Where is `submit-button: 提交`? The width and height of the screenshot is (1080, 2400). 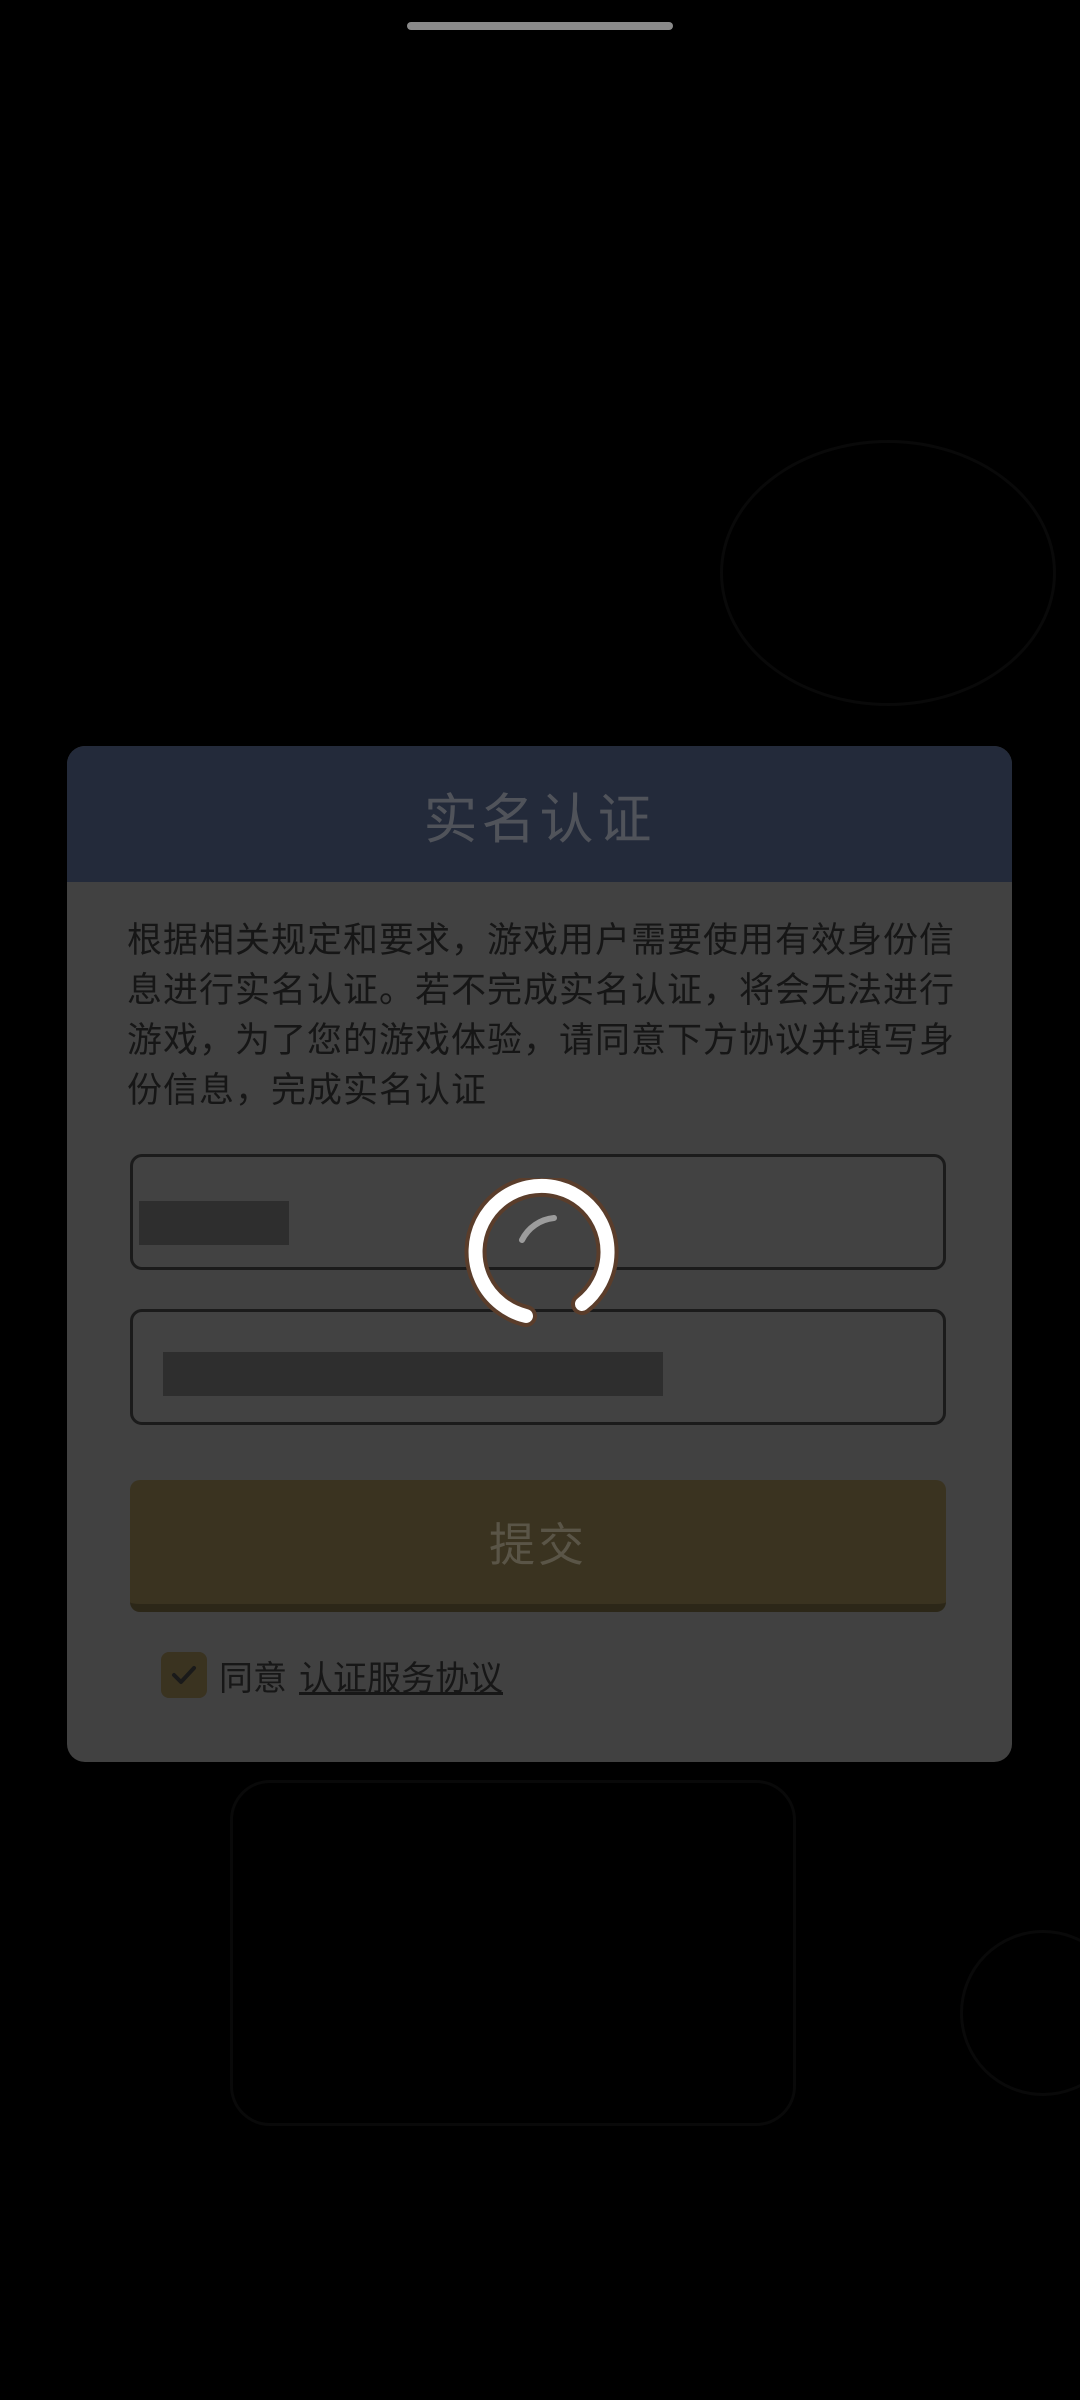
submit-button: 提交 is located at coordinates (538, 1546).